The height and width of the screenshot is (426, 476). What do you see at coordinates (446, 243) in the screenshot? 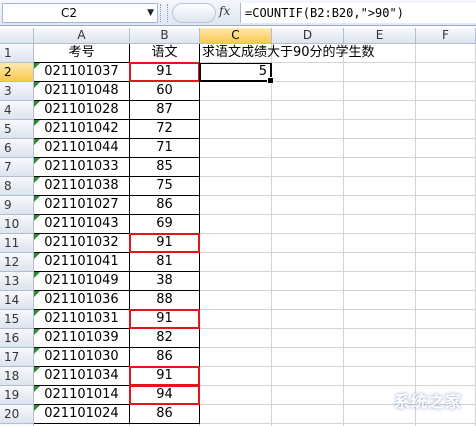
I see `cell-f11` at bounding box center [446, 243].